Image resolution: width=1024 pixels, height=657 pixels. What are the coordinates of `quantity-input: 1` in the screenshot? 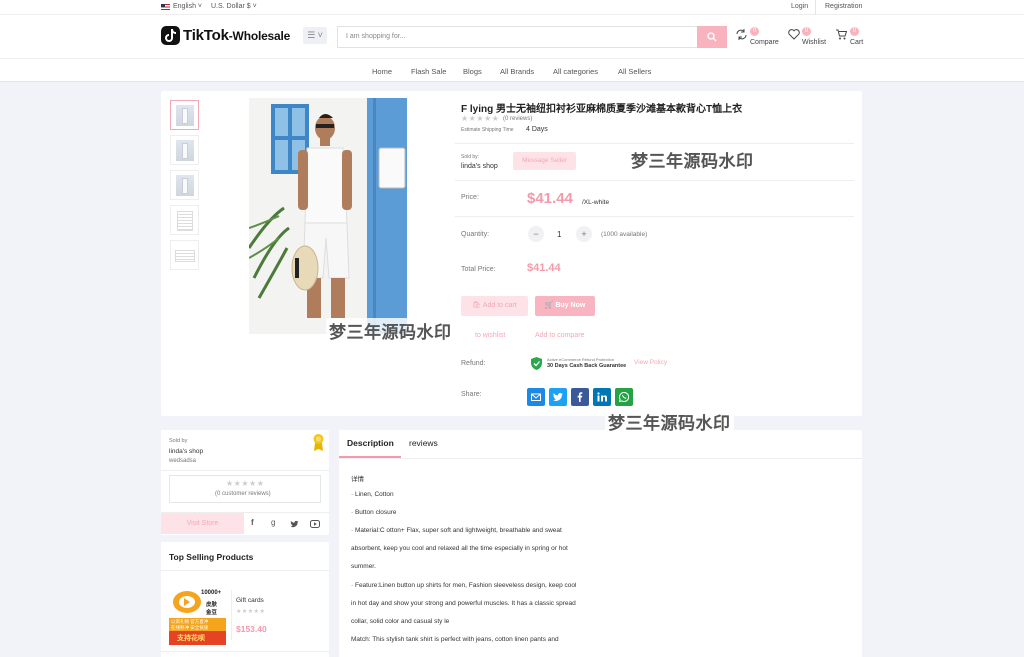 It's located at (559, 234).